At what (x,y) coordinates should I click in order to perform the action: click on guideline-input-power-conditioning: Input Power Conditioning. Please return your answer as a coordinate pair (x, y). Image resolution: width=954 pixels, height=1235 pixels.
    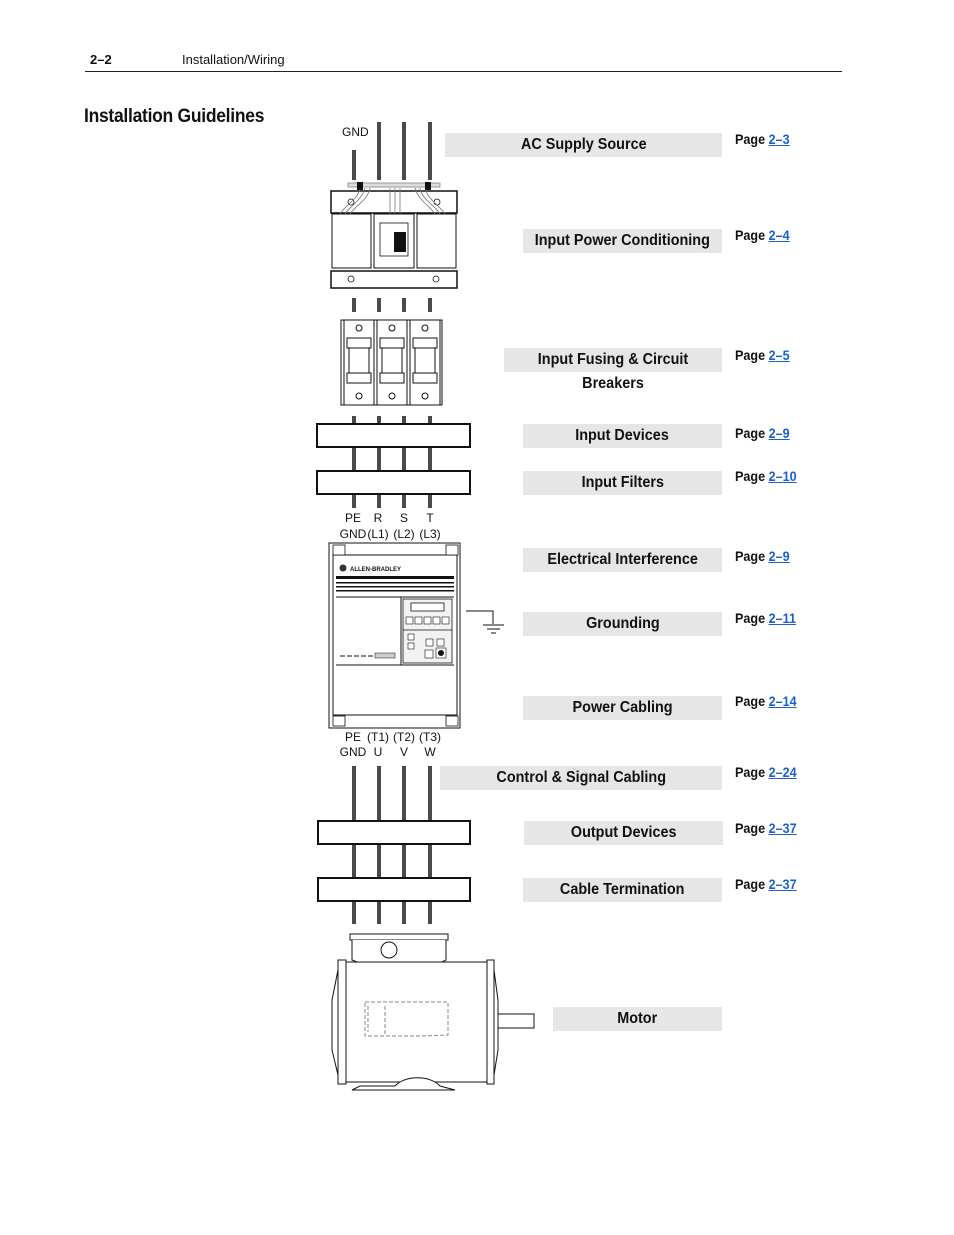
    Looking at the image, I should click on (622, 241).